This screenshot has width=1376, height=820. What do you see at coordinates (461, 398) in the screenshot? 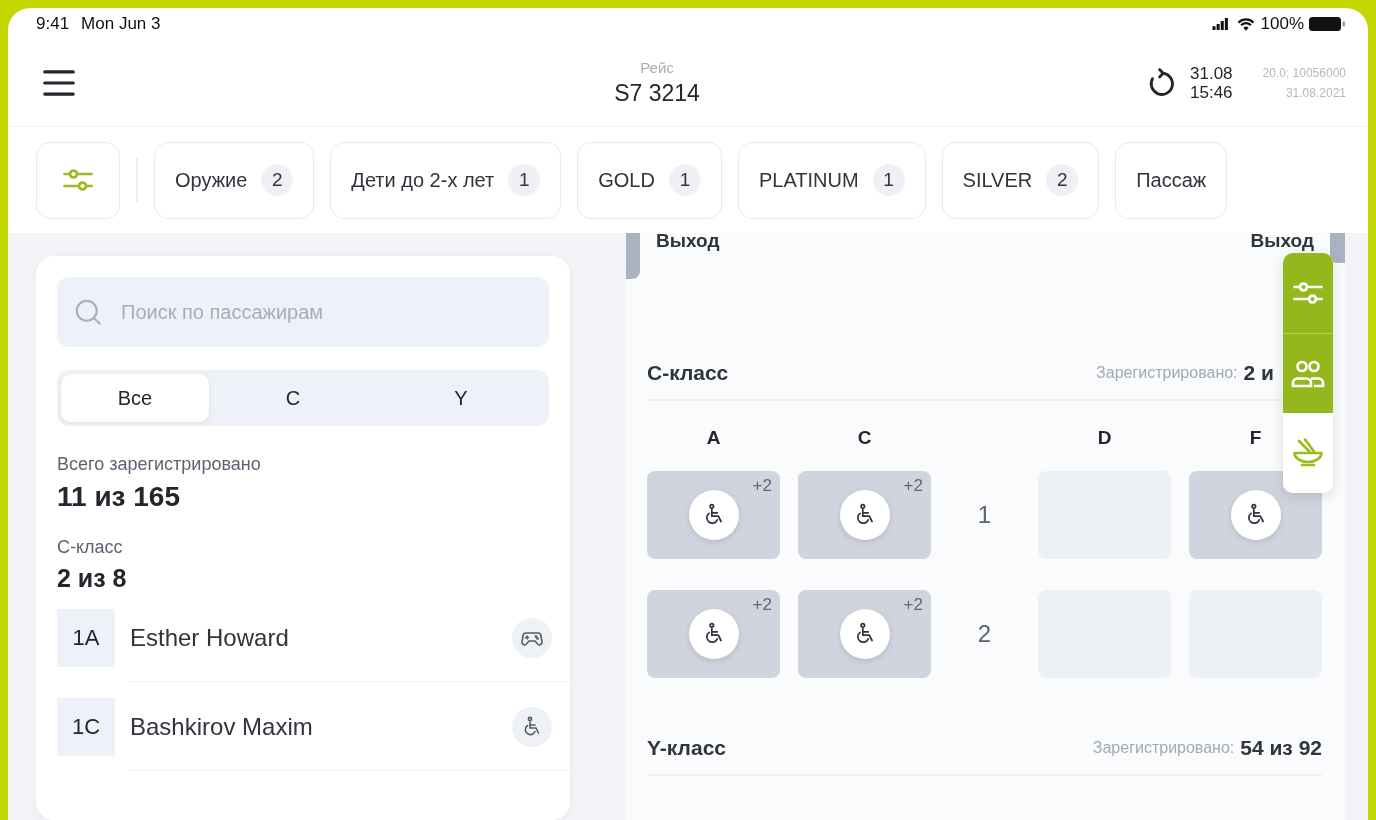
I see `class-tab: Y` at bounding box center [461, 398].